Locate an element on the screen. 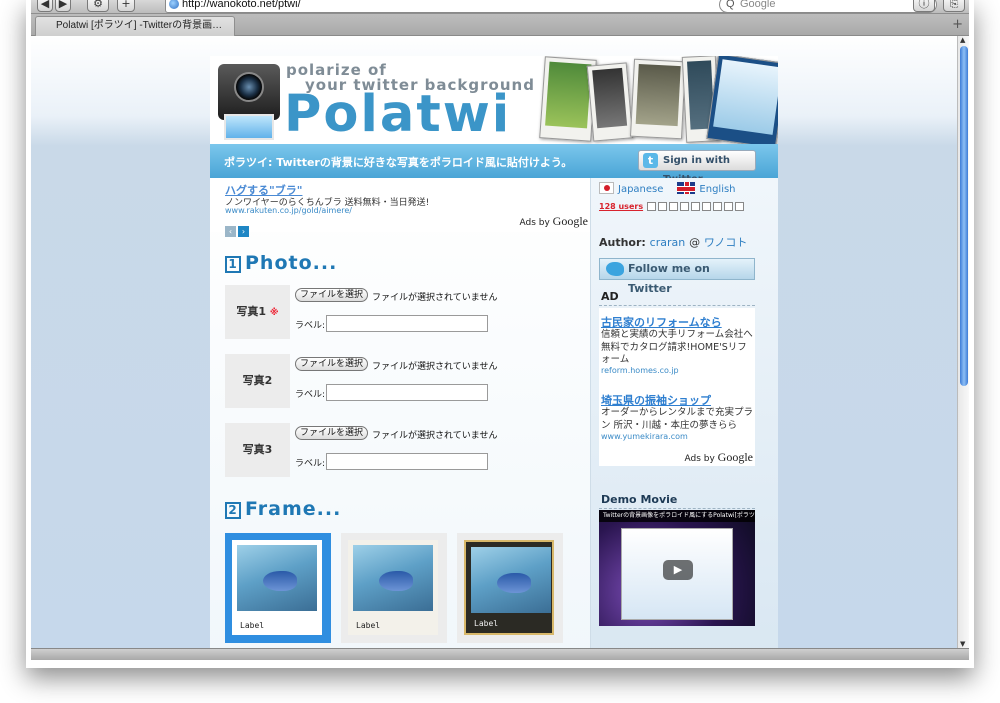  author-label: Author: is located at coordinates (622, 242).